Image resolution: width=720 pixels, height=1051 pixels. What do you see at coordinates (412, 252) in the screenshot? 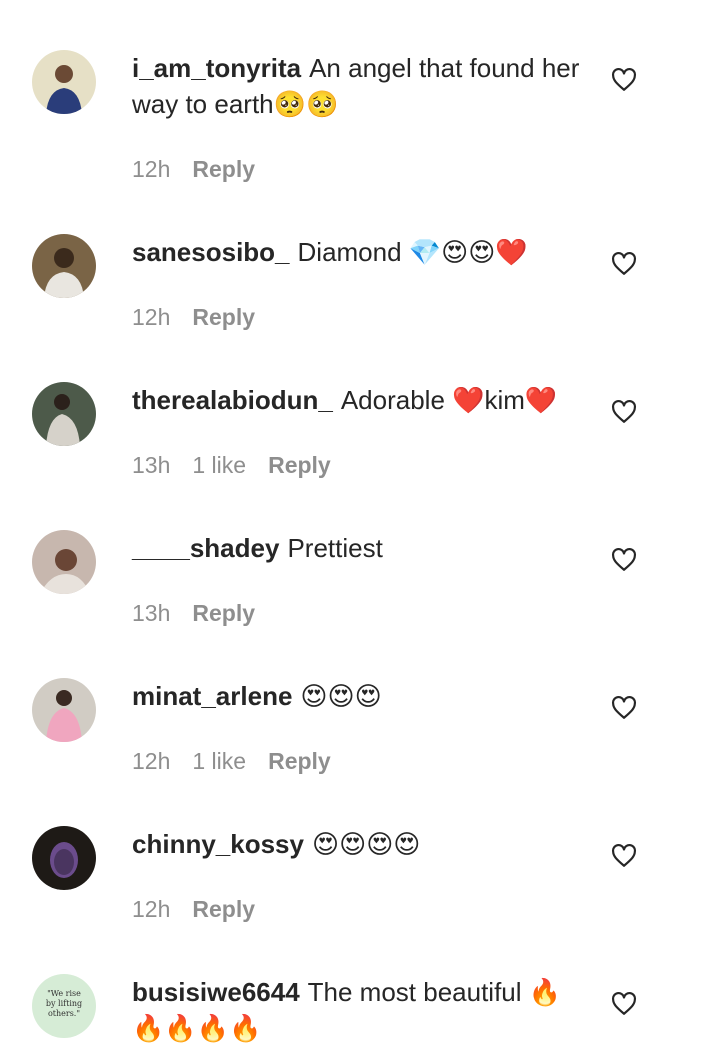
I see `comment-body: Diamond 💎😍😍❤️` at bounding box center [412, 252].